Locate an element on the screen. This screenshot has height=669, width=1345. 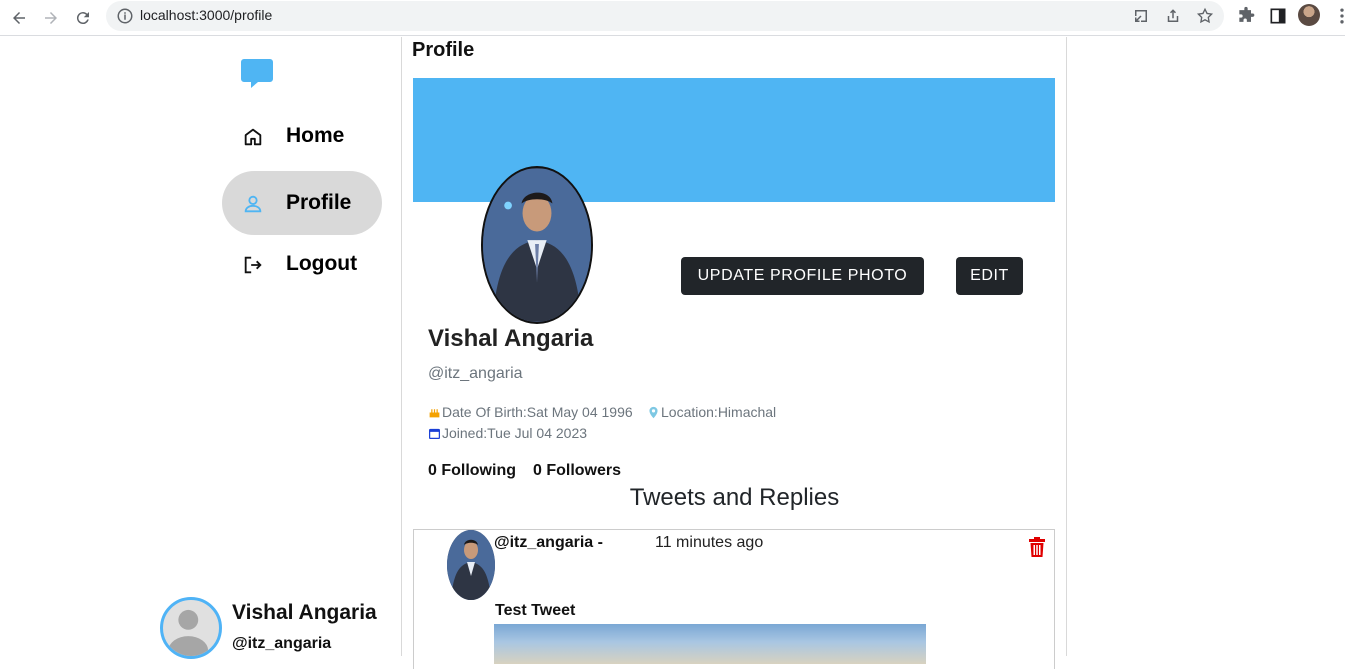
forward-button is located at coordinates (51, 18).